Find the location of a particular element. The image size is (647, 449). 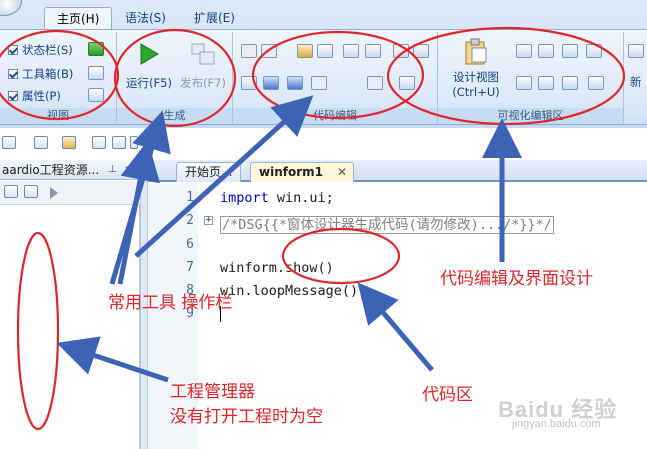

build-group: 运行(F5) 发布(F7) 生成 is located at coordinates (175, 78).